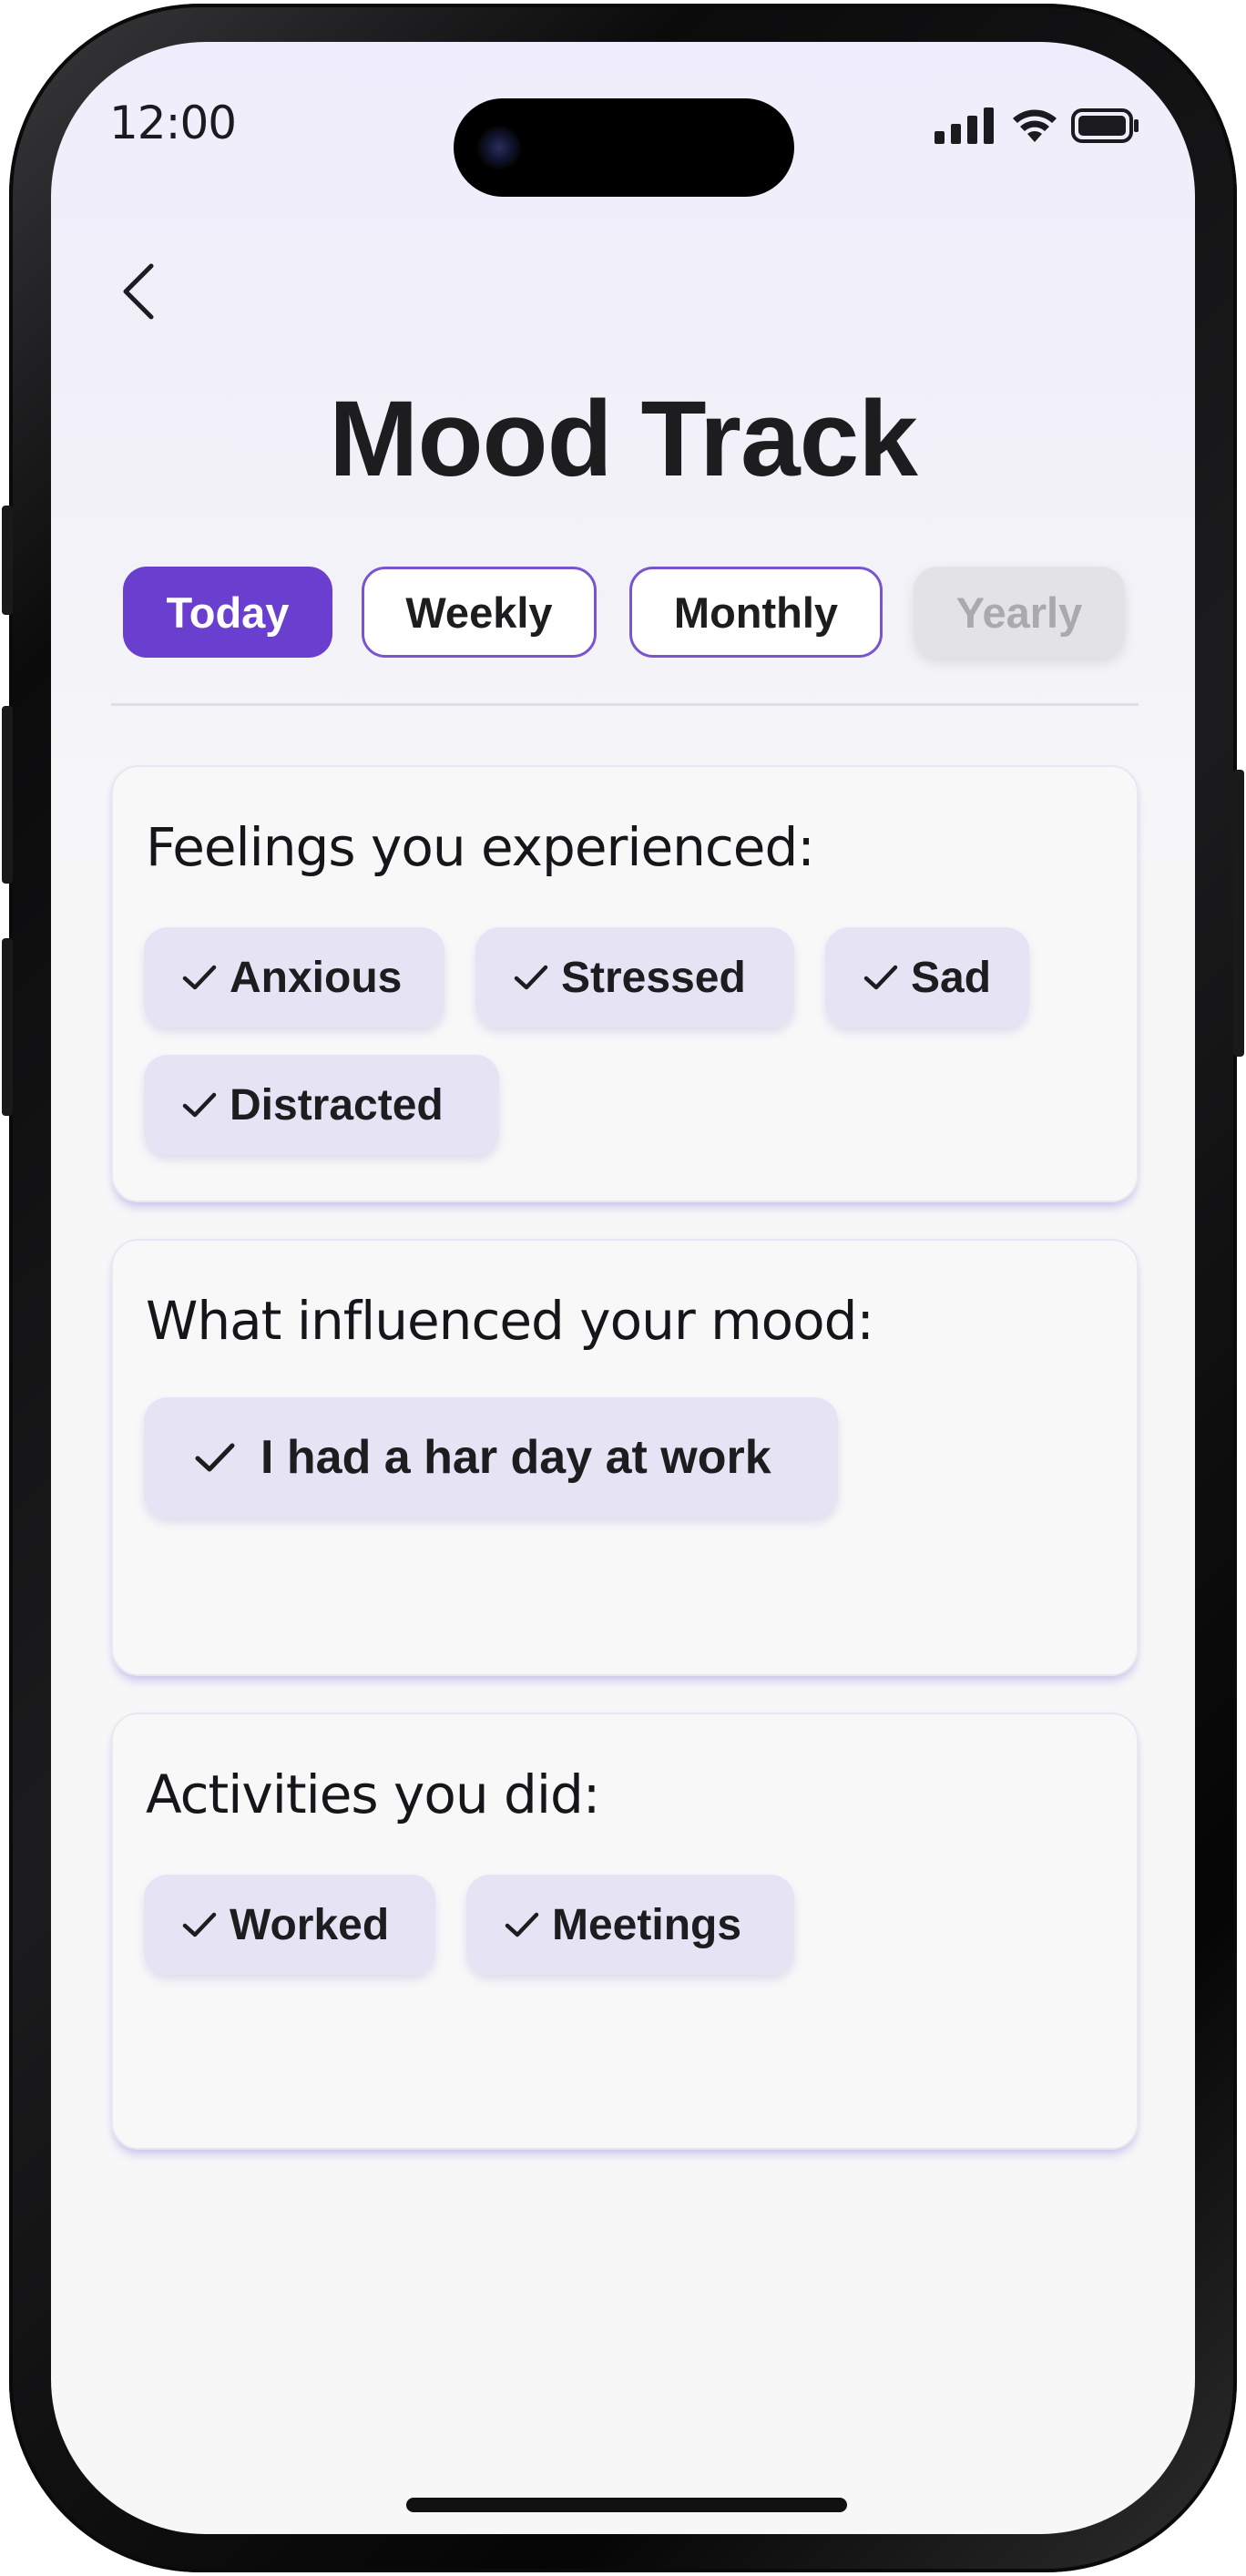  Describe the element at coordinates (1019, 612) in the screenshot. I see `tab-yearly: Yearly` at that location.